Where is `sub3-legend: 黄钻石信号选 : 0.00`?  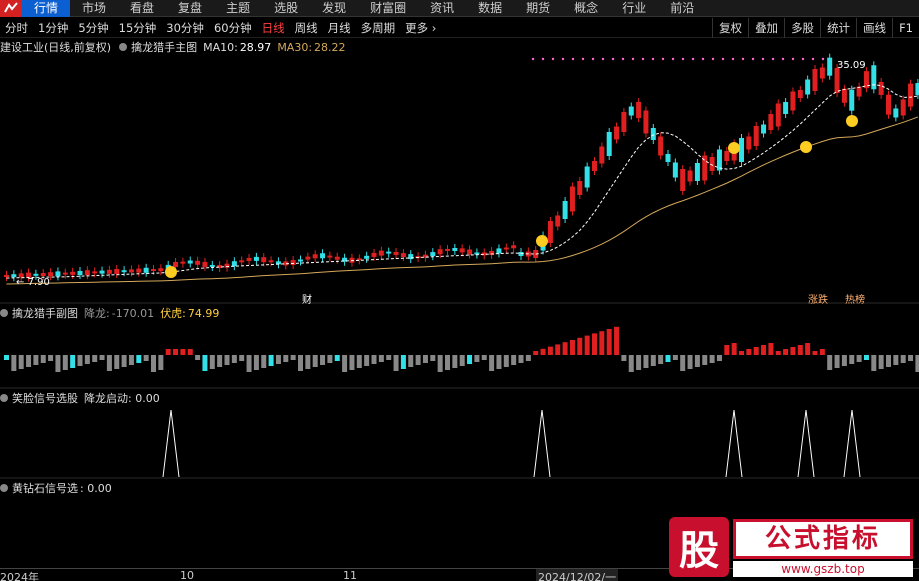
sub3-legend: 黄钻石信号选 : 0.00 is located at coordinates (59, 488).